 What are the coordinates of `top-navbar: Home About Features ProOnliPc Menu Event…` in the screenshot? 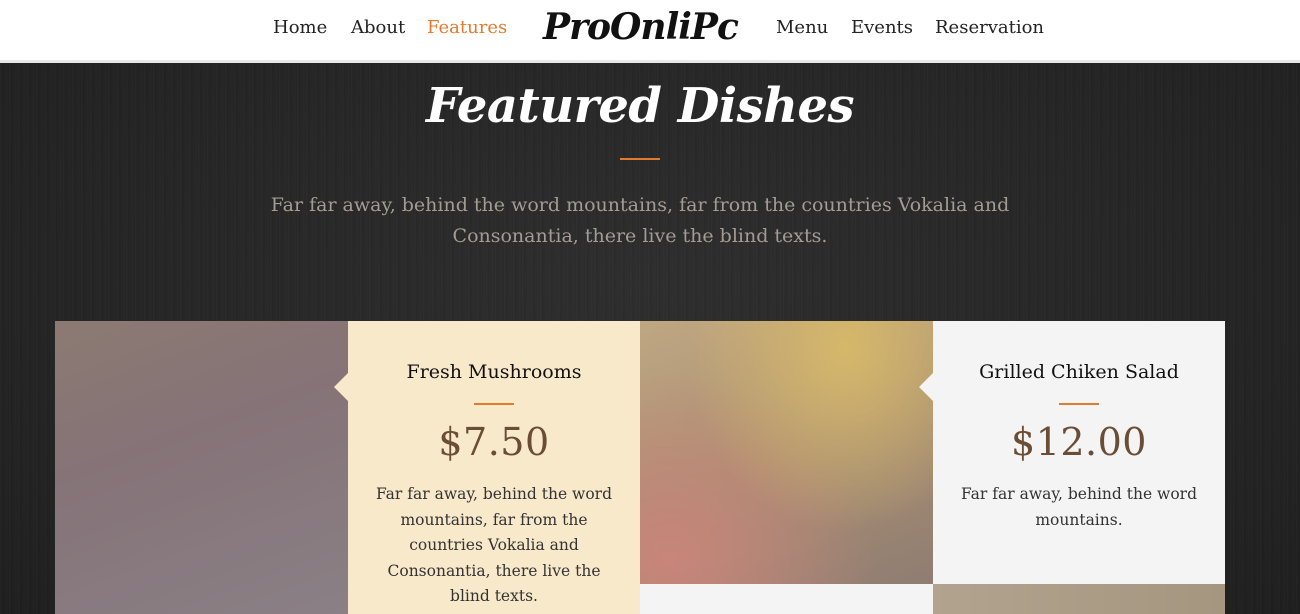 It's located at (650, 31).